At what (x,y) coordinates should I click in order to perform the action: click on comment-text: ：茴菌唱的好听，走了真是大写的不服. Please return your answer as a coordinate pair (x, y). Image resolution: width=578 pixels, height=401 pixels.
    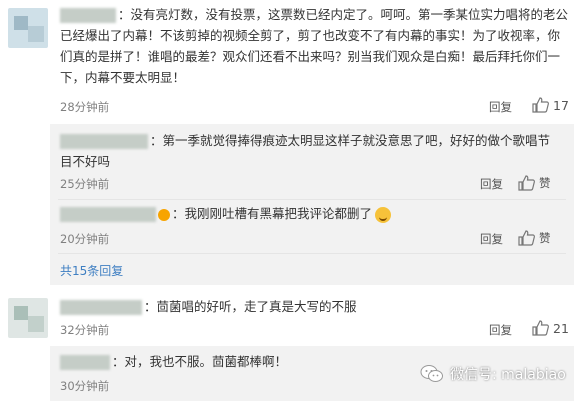
    Looking at the image, I should click on (315, 306).